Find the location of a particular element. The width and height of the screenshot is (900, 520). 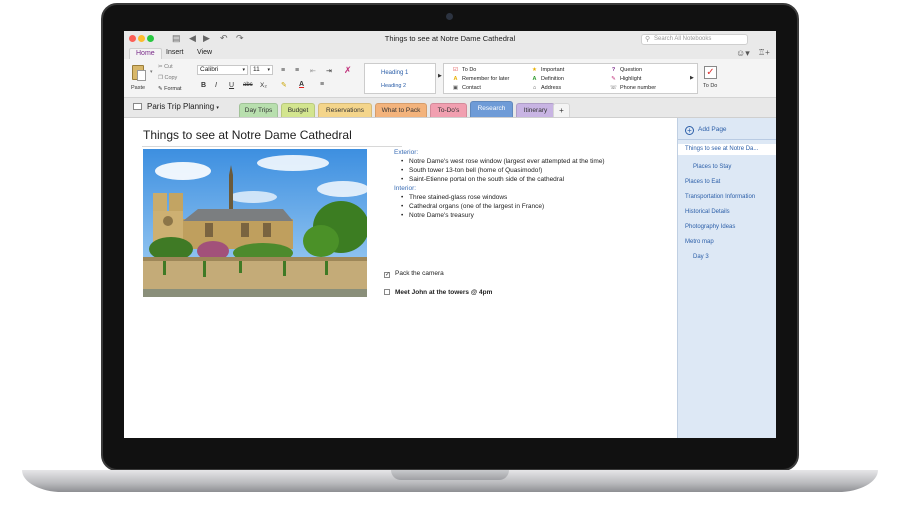

tag-address: ⌂ Address is located at coordinates (546, 88).